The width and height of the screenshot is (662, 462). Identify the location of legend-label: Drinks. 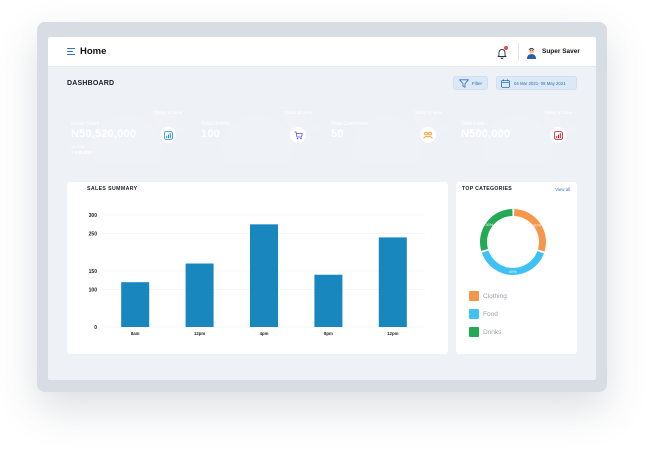
(492, 332).